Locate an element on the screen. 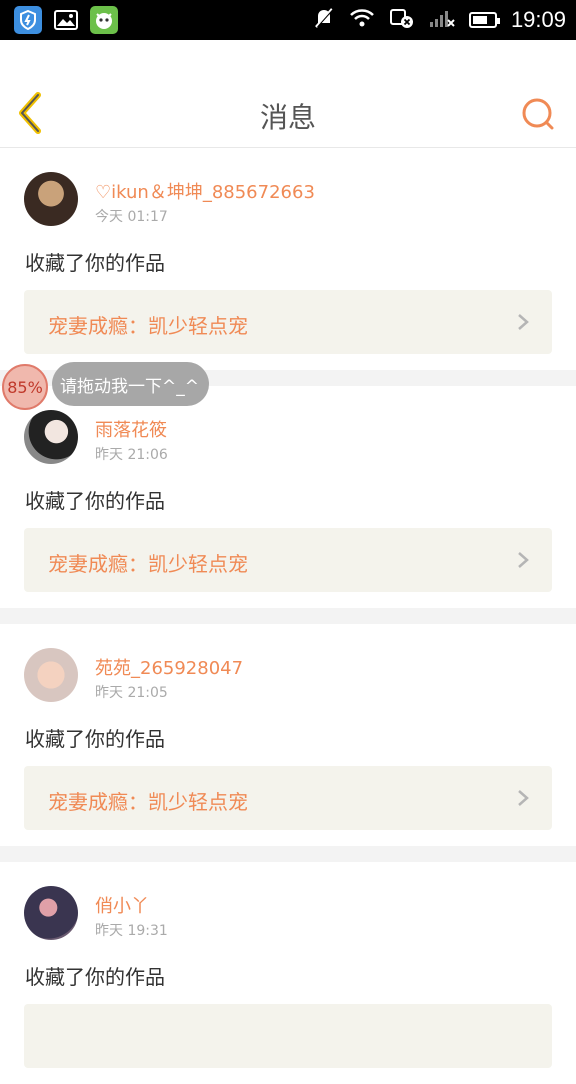  search-button is located at coordinates (538, 114).